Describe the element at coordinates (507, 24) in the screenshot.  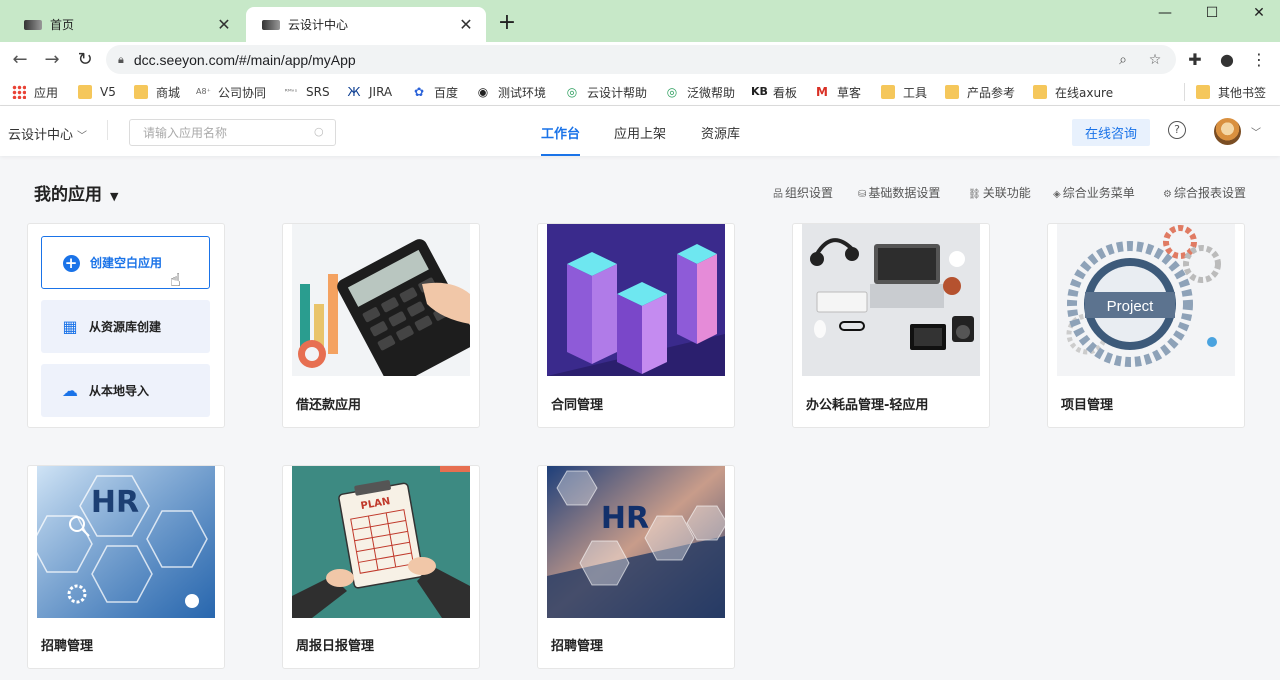
I see `new-tab-button: +` at that location.